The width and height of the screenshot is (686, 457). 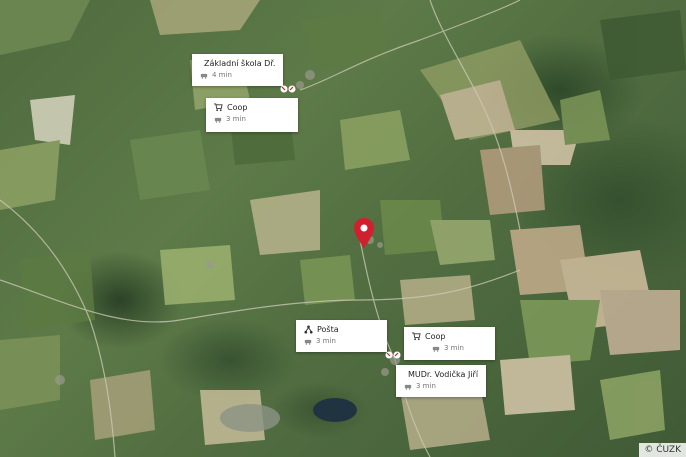 I want to click on post-office-icon, so click(x=308, y=329).